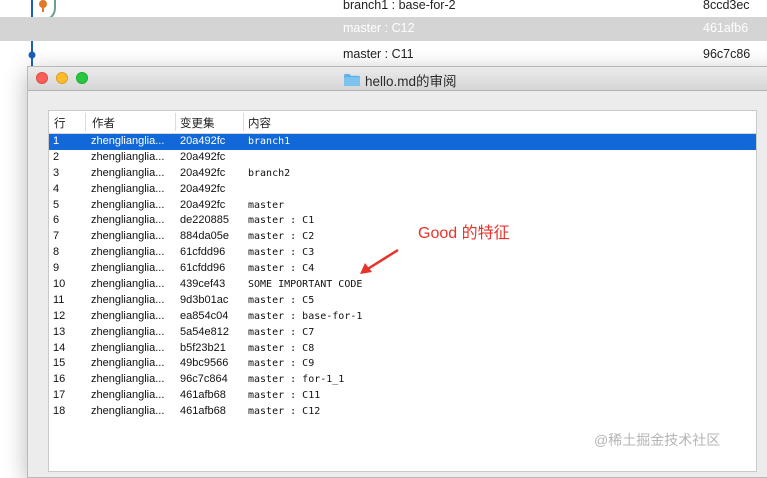 The image size is (767, 478). Describe the element at coordinates (281, 348) in the screenshot. I see `cell-content: master : C8` at that location.